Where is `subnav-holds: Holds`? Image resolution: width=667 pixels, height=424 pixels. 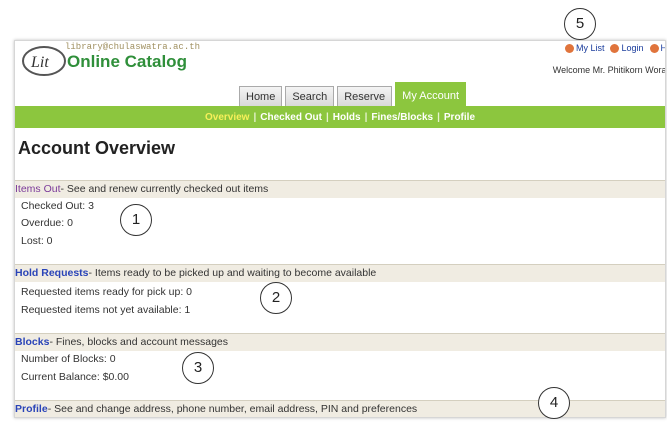
subnav-holds: Holds is located at coordinates (347, 117).